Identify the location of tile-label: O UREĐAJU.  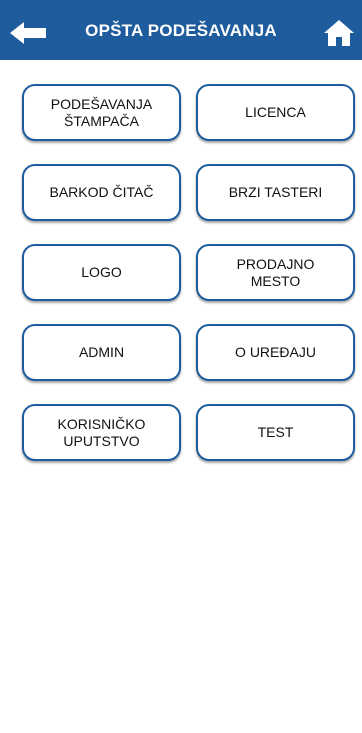
(275, 352).